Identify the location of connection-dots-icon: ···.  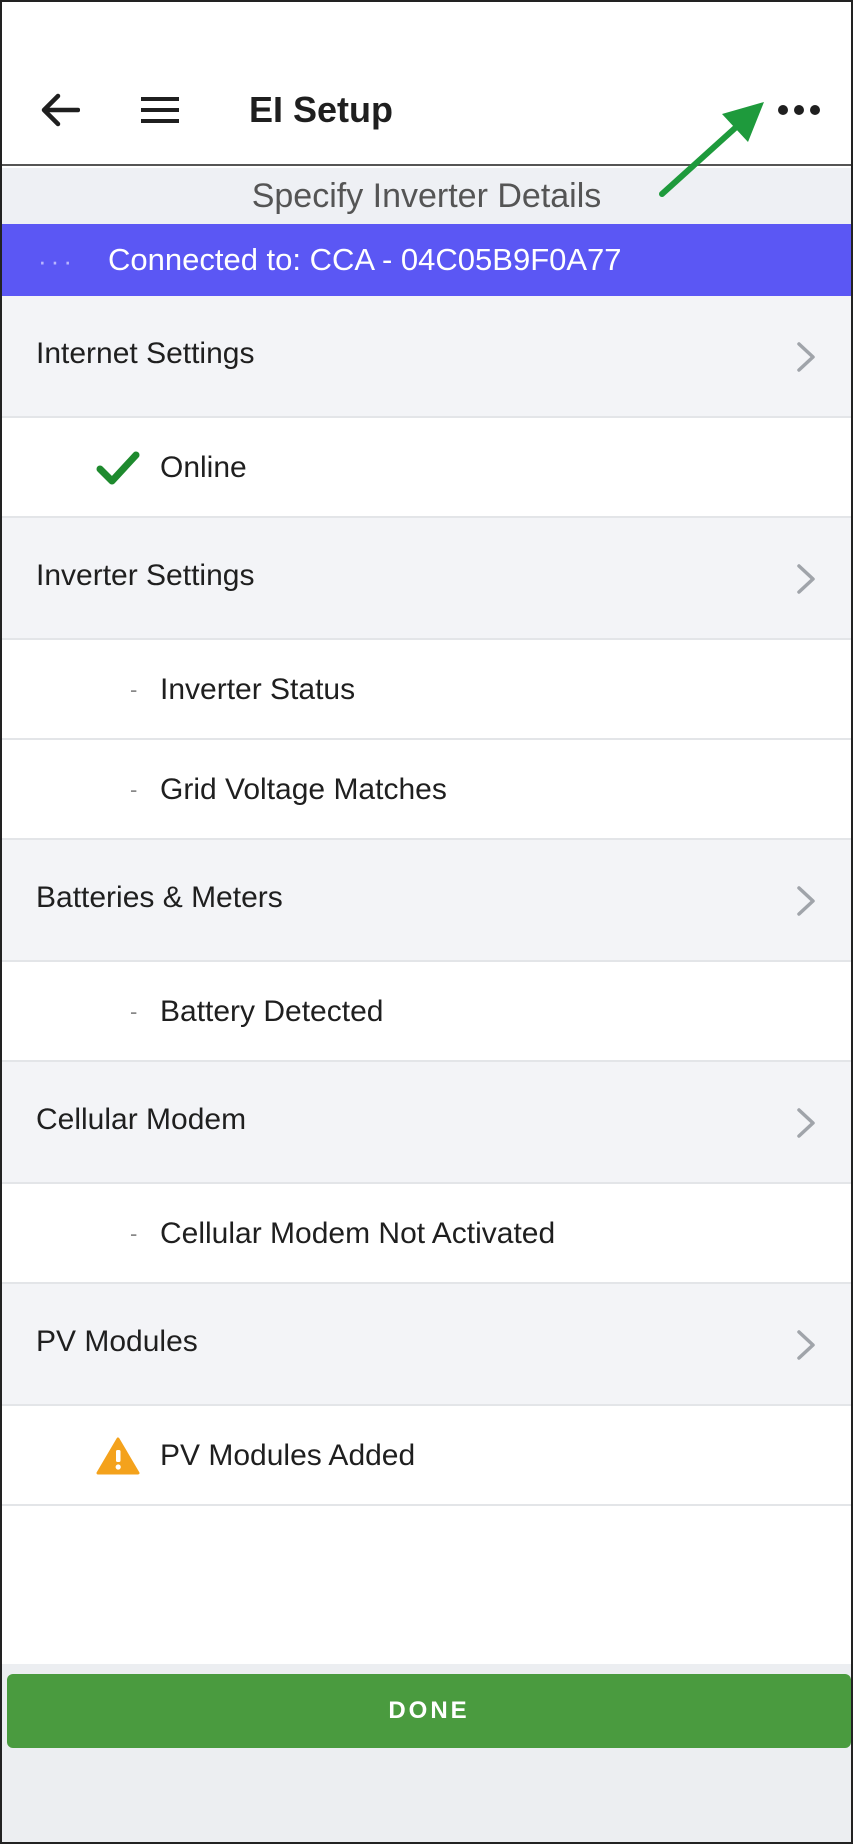
(57, 261).